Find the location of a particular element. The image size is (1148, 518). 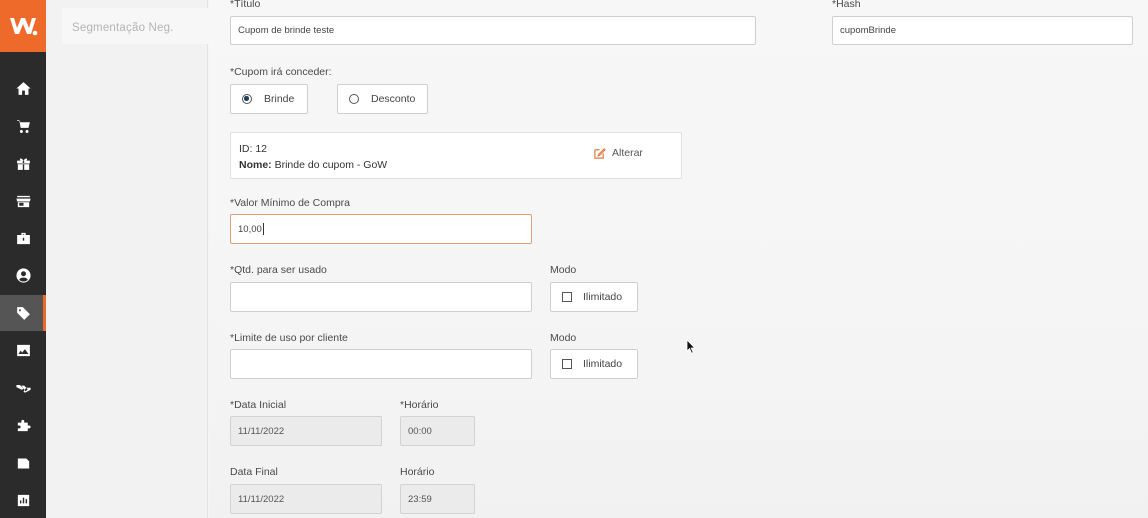

grant-option-discount: Desconto is located at coordinates (382, 99).